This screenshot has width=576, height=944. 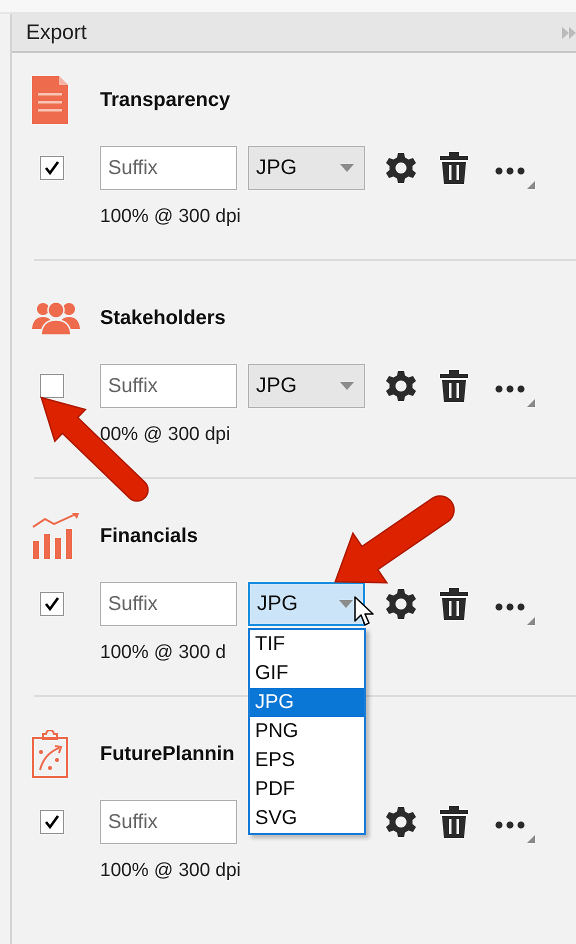 I want to click on document-icon, so click(x=50, y=100).